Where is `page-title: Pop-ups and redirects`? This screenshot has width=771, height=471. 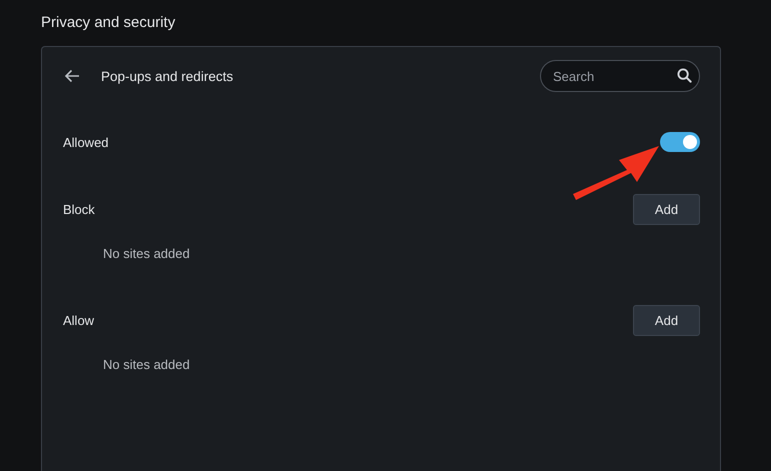
page-title: Pop-ups and redirects is located at coordinates (167, 76).